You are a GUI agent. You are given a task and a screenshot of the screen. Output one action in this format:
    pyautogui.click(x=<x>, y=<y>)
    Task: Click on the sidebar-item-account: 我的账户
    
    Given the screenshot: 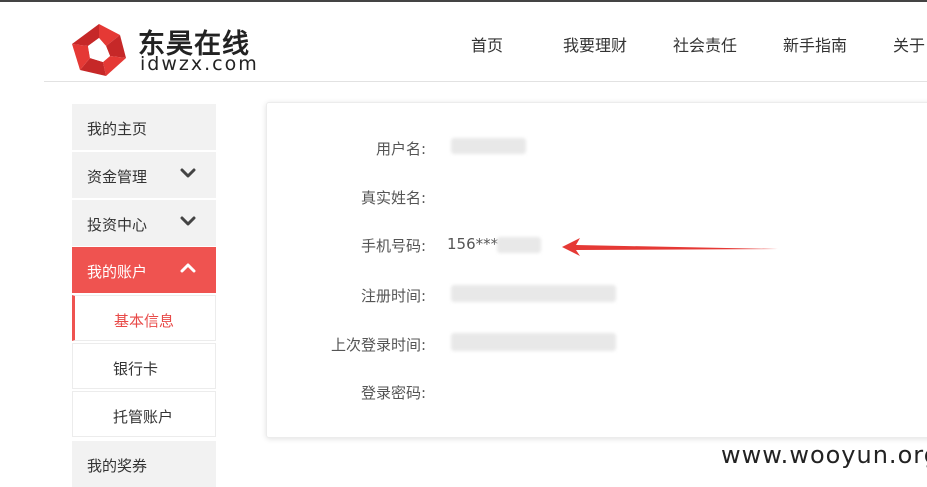 What is the action you would take?
    pyautogui.click(x=144, y=270)
    